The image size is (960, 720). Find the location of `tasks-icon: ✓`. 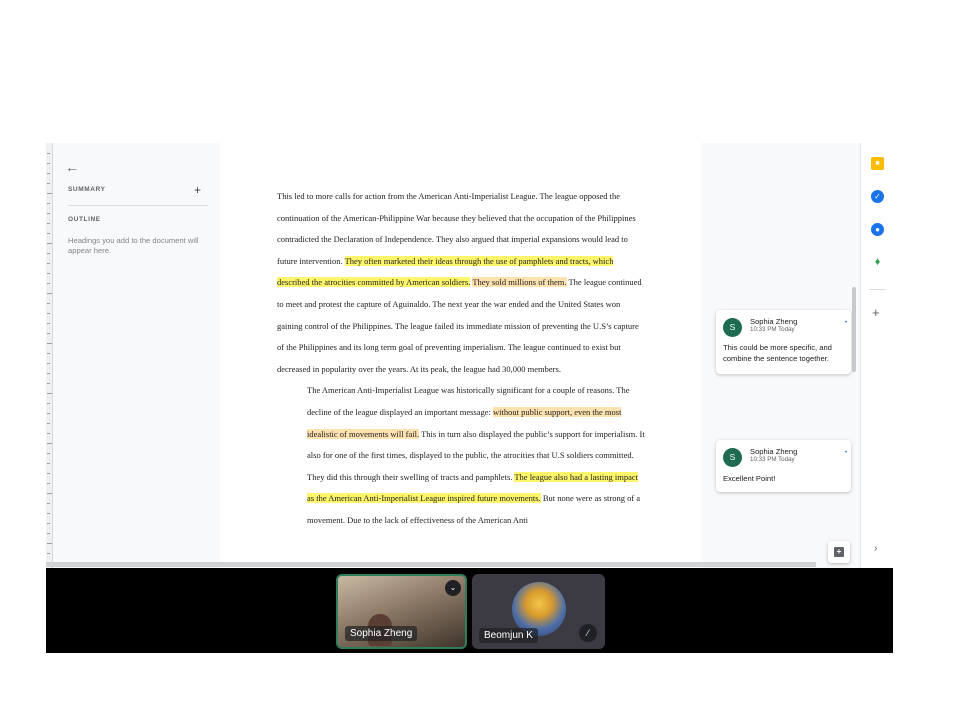

tasks-icon: ✓ is located at coordinates (877, 196).